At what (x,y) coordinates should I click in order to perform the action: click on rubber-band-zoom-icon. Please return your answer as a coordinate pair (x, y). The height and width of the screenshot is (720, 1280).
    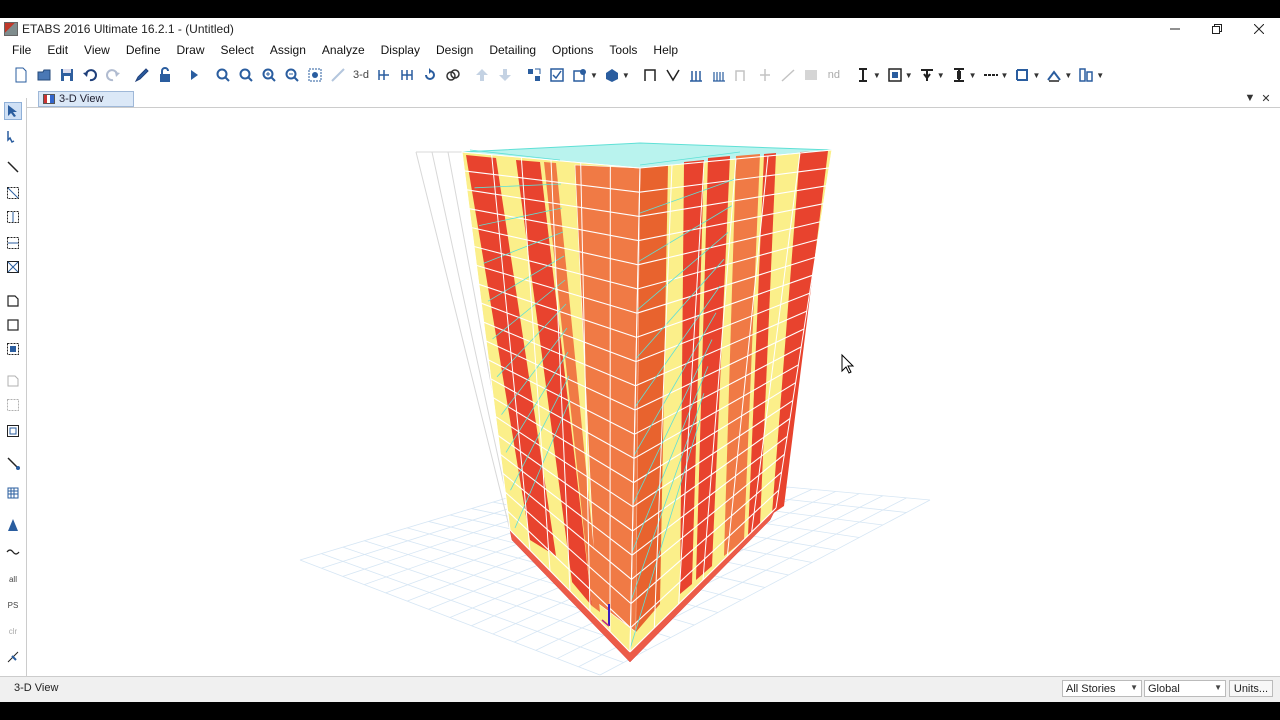
    Looking at the image, I should click on (338, 75).